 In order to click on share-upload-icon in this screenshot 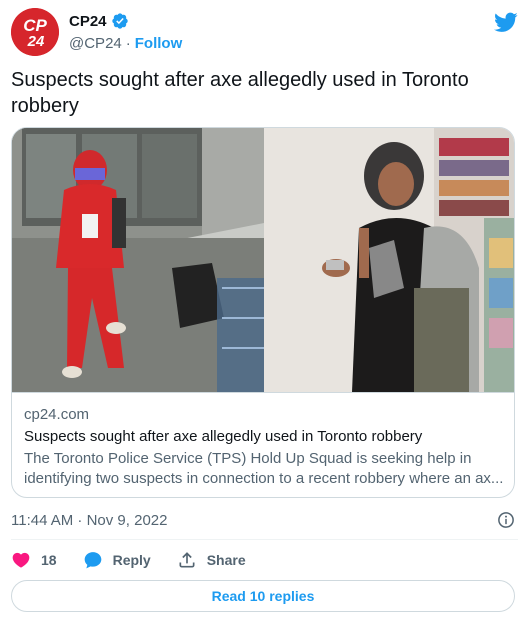, I will do `click(187, 560)`.